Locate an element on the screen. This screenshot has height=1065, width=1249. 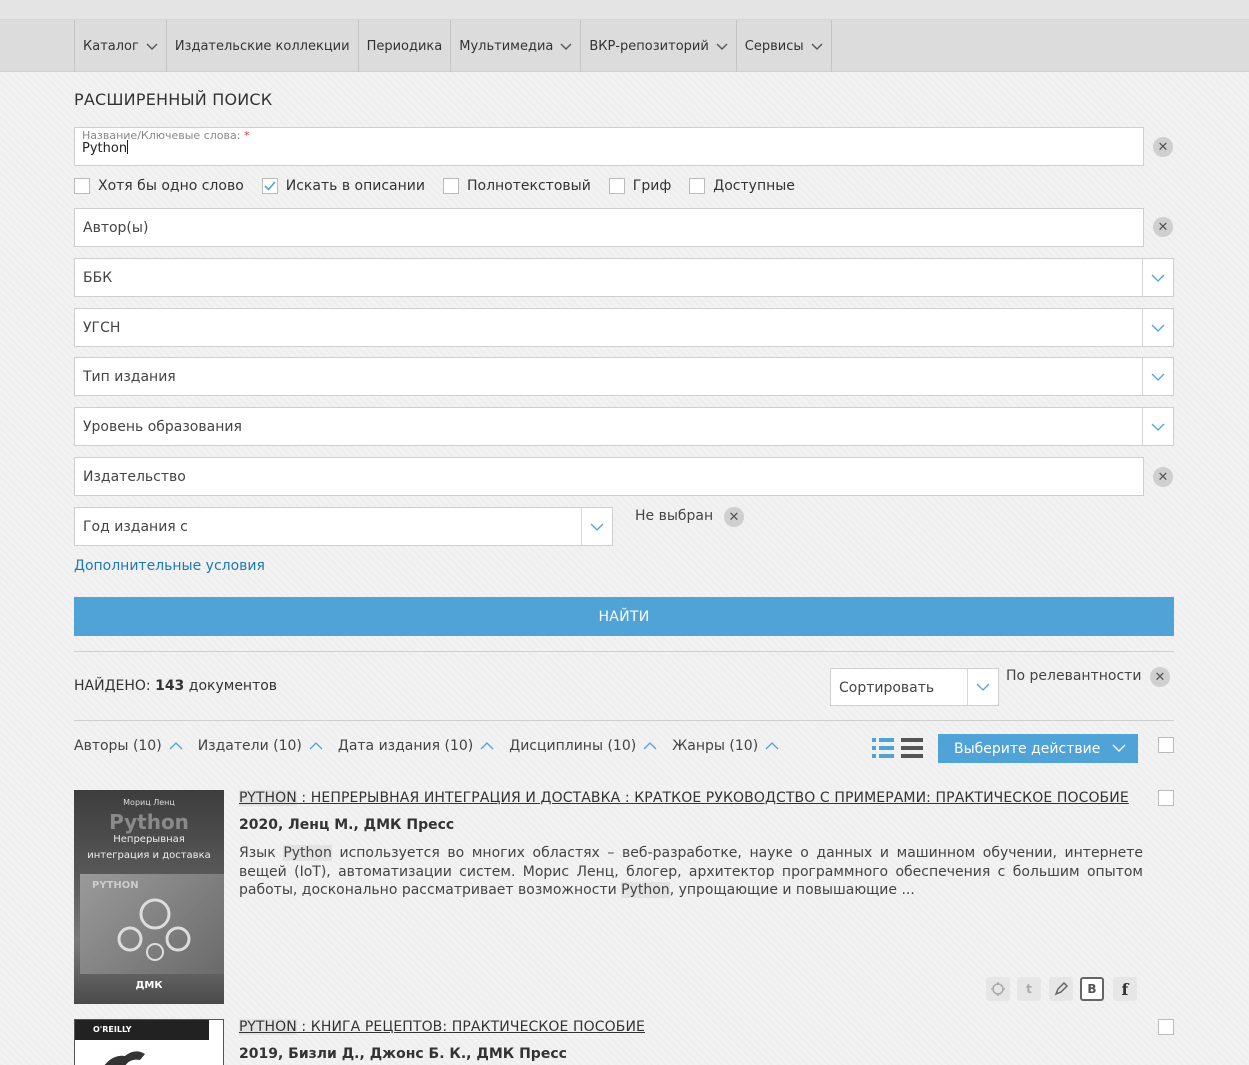
cover-badge: PYTHON is located at coordinates (115, 885).